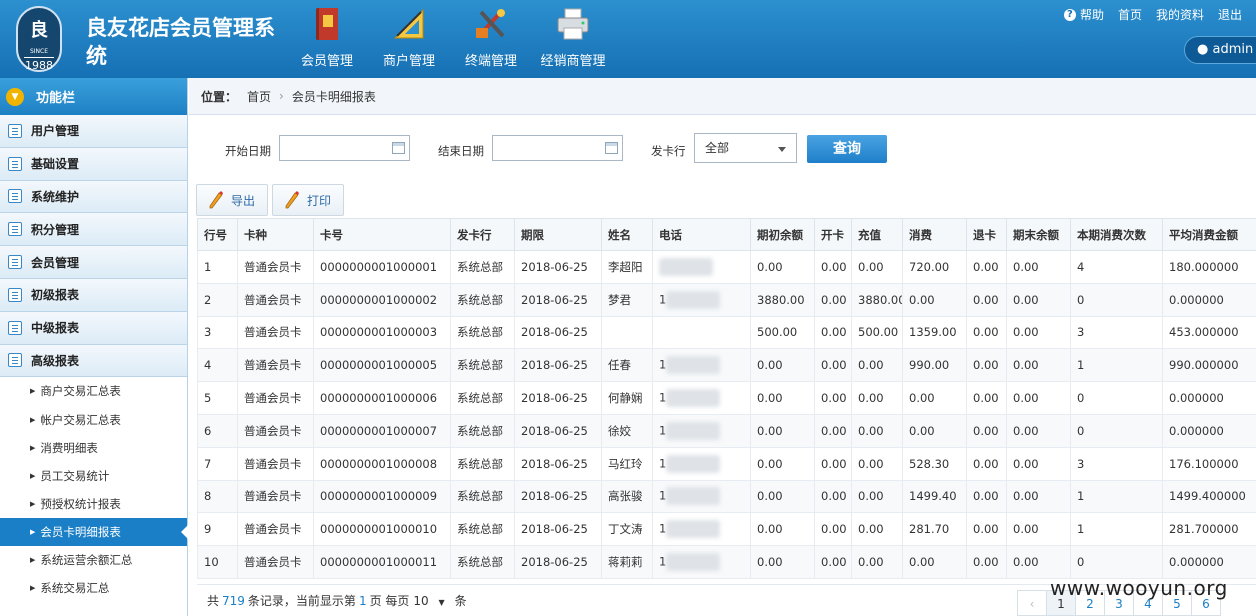 The image size is (1256, 616). I want to click on footer-page-suffix: 页 每页, so click(389, 601).